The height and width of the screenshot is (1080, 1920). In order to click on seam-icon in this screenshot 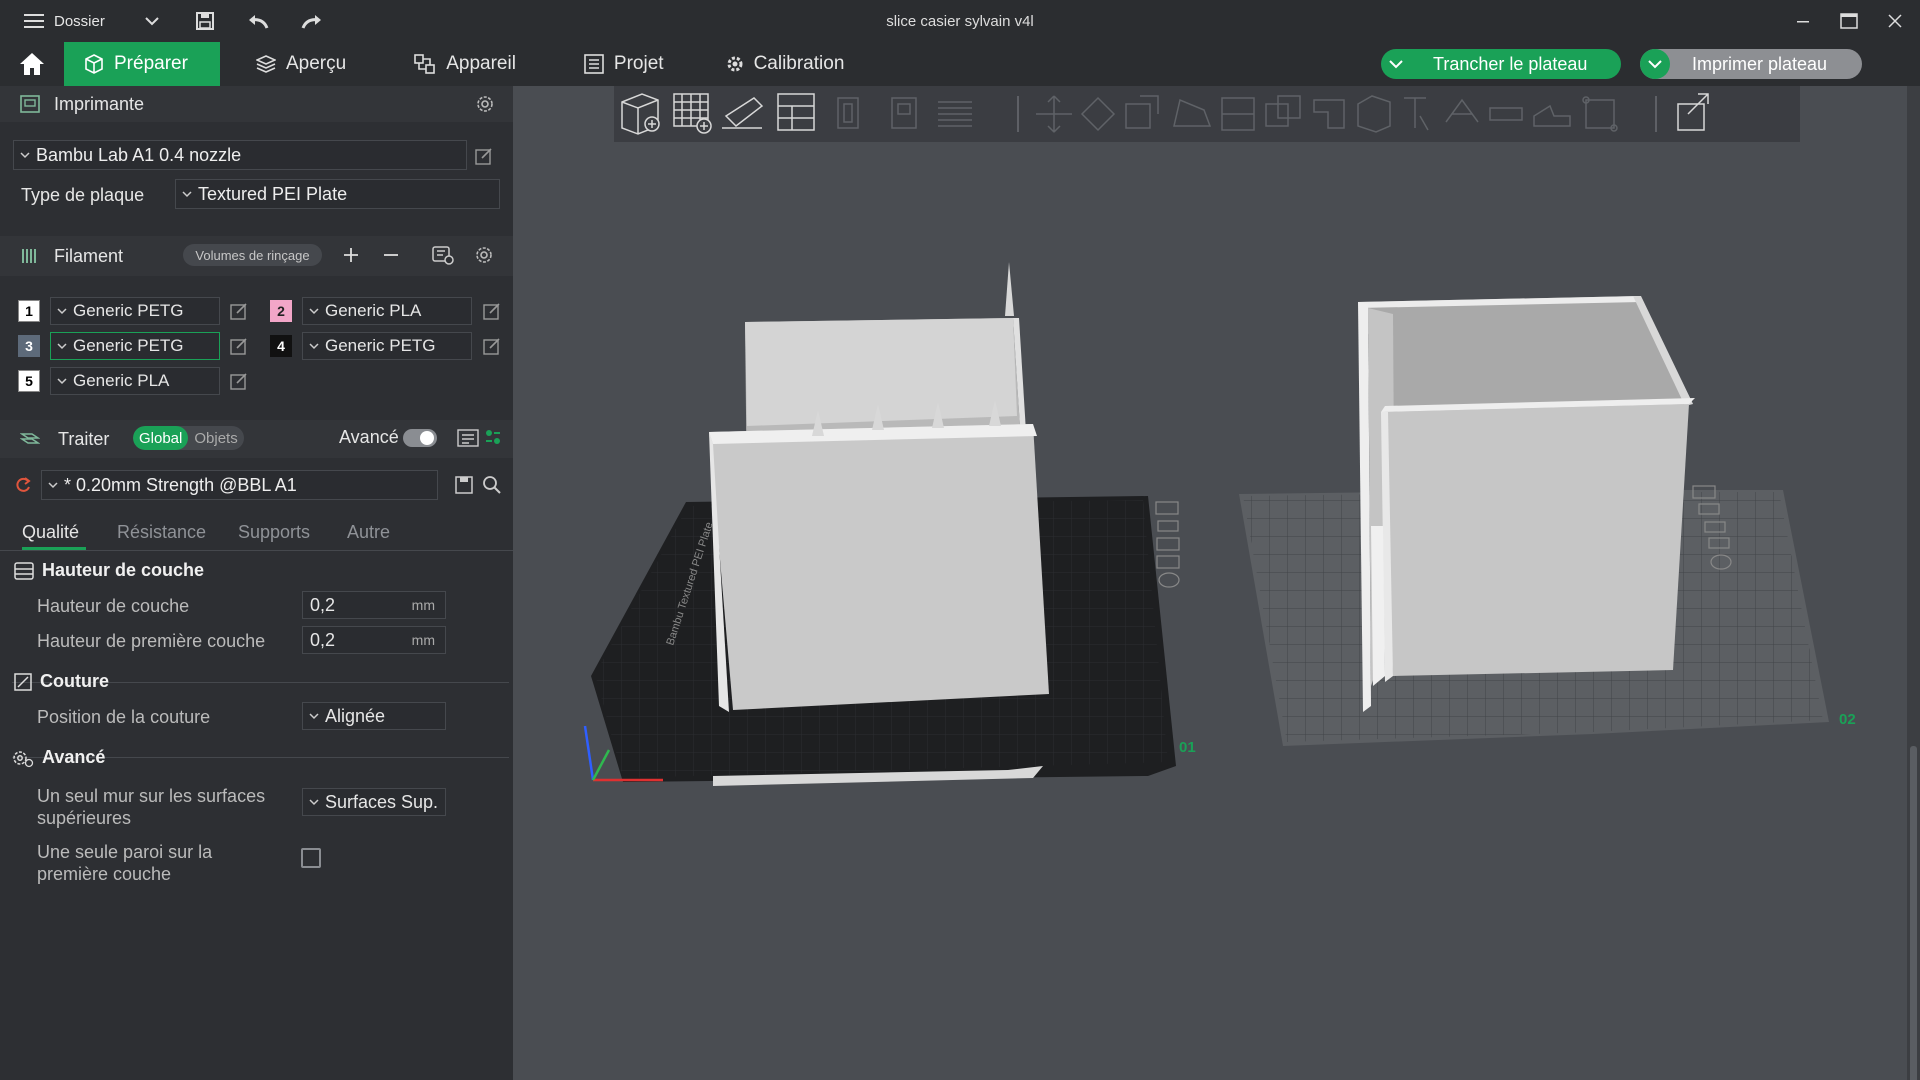, I will do `click(23, 681)`.